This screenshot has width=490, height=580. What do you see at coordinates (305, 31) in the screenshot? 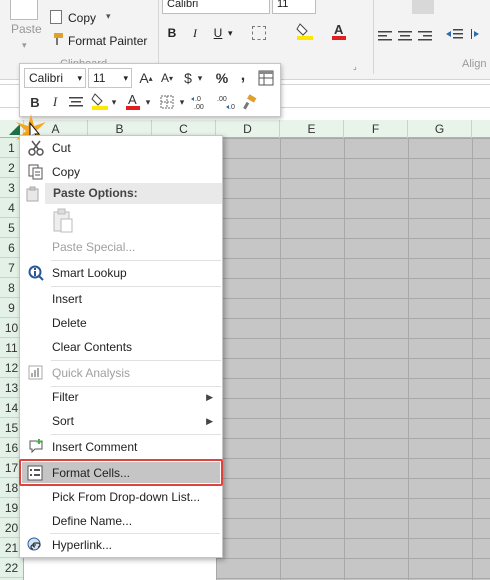
I see `ribbon-fill-color-icon` at bounding box center [305, 31].